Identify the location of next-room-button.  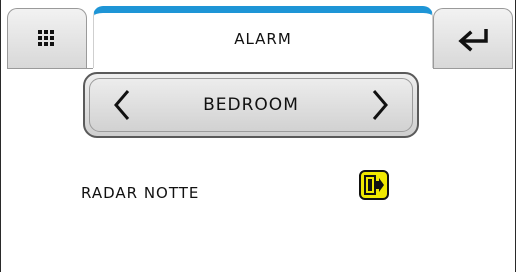
(380, 105).